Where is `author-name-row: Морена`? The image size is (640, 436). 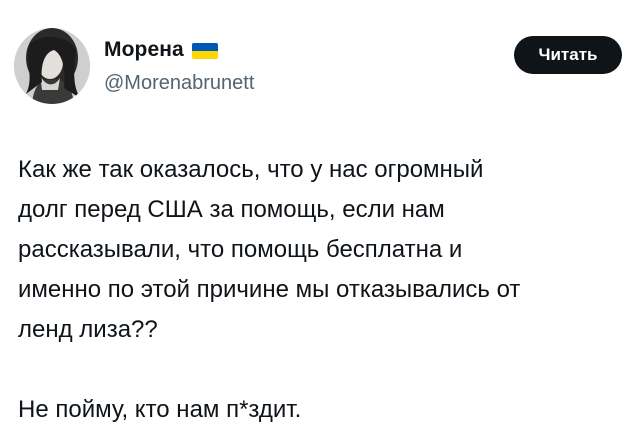 author-name-row: Морена is located at coordinates (161, 50).